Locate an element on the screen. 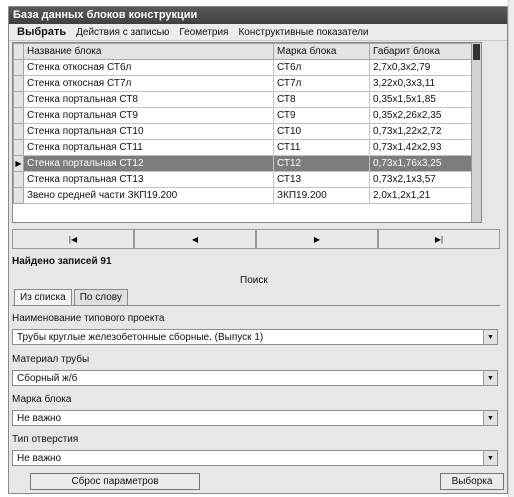  cell-block-mark: СТ8 is located at coordinates (321, 99).